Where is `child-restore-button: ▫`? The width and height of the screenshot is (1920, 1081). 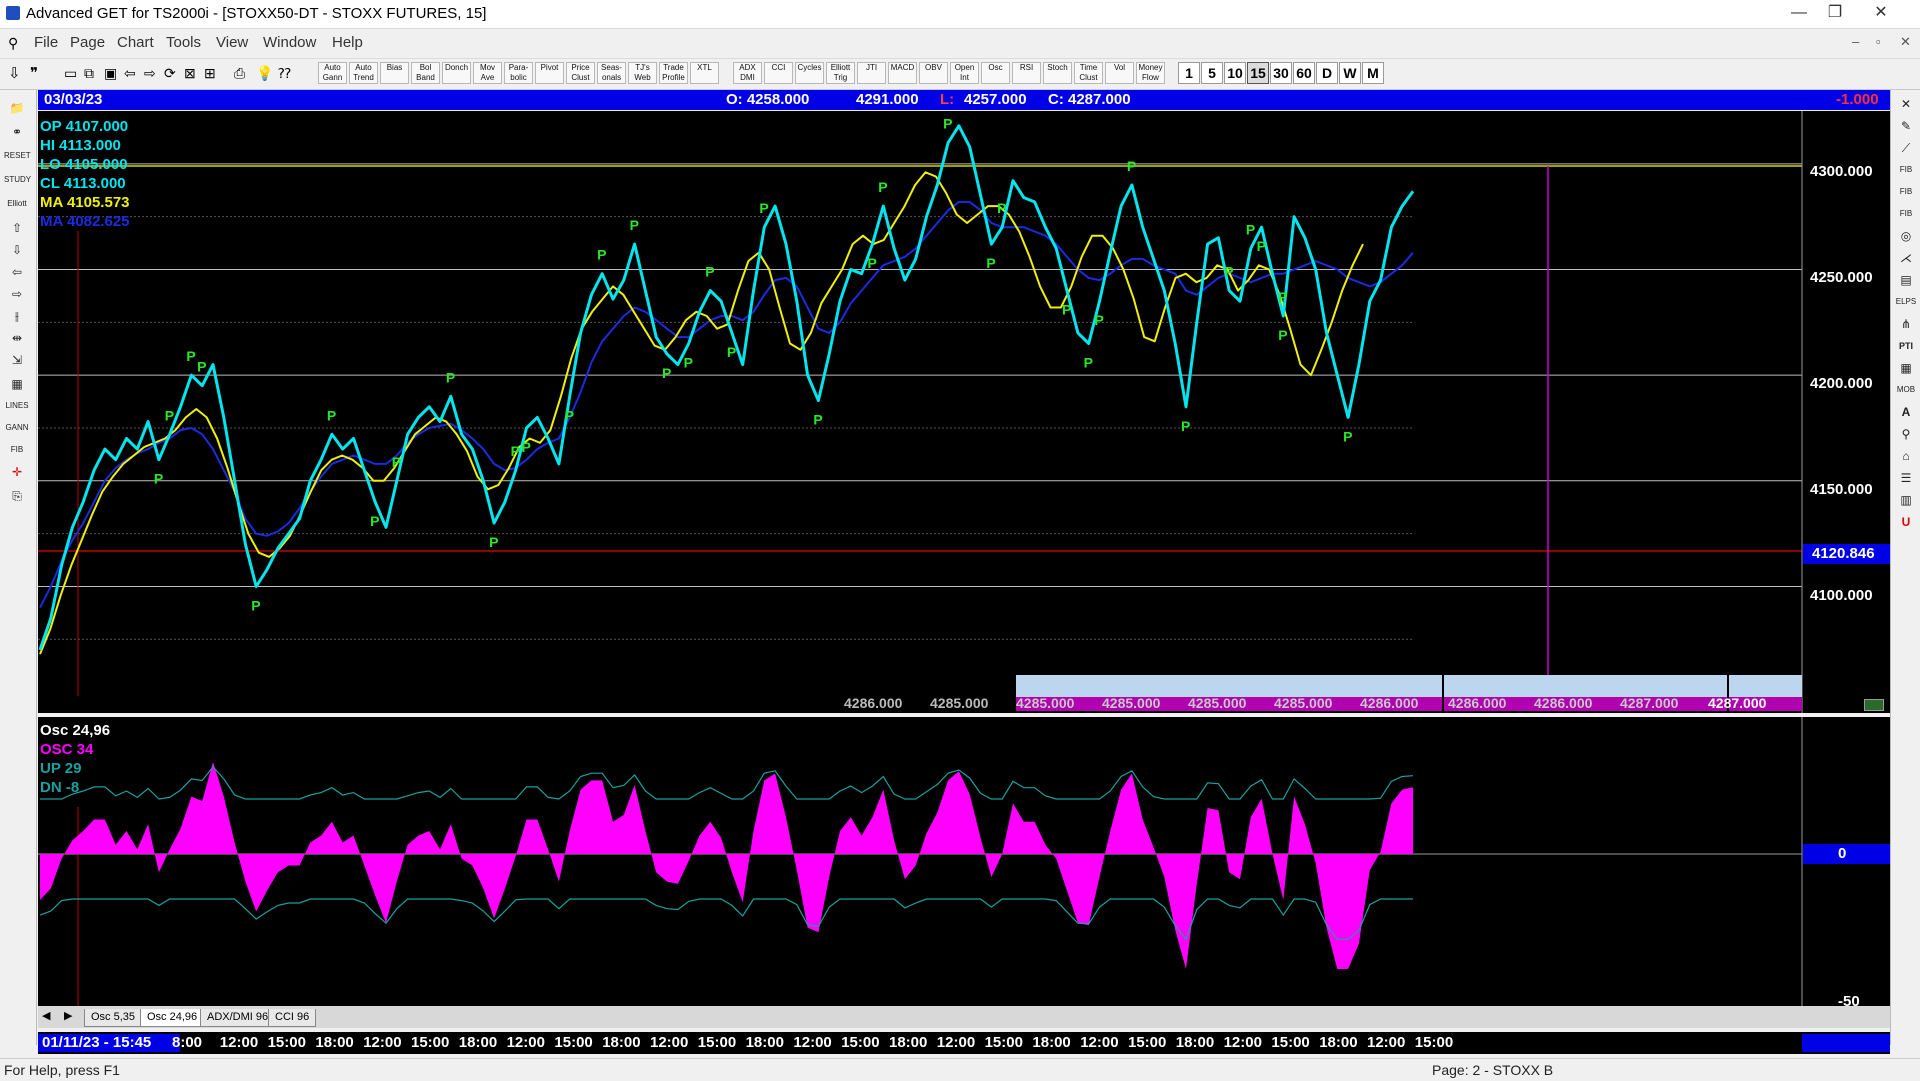
child-restore-button: ▫ is located at coordinates (1878, 41).